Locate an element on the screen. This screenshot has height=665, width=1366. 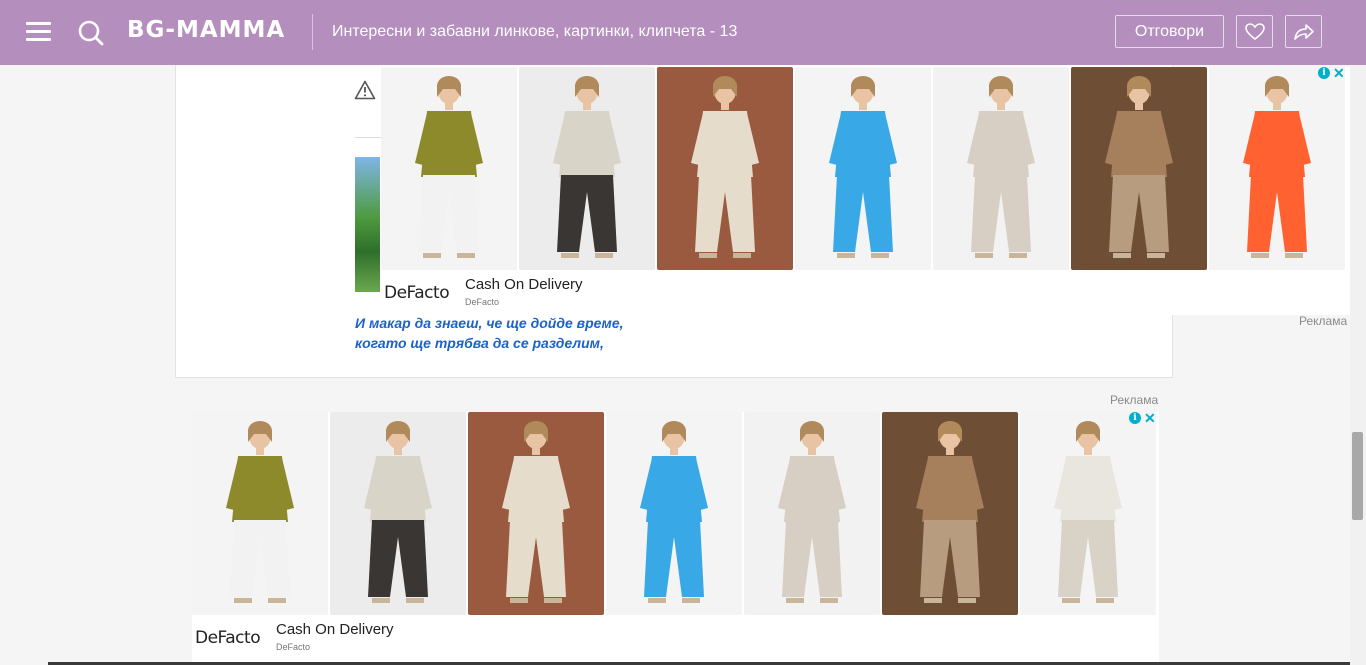
favorite-button is located at coordinates (1254, 31).